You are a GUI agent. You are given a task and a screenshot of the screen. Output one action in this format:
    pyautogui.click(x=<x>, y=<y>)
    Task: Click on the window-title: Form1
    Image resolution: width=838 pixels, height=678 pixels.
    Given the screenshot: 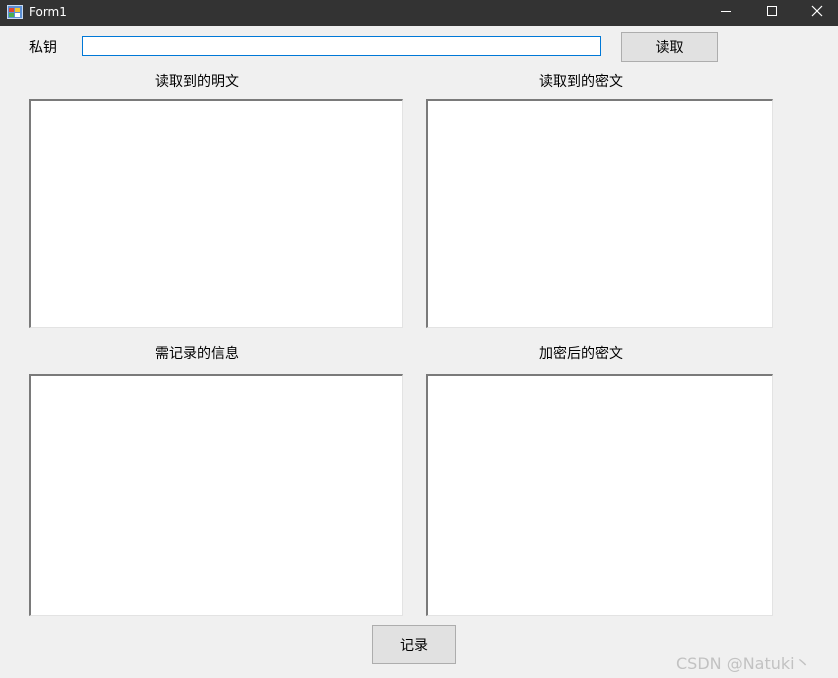 What is the action you would take?
    pyautogui.click(x=48, y=12)
    